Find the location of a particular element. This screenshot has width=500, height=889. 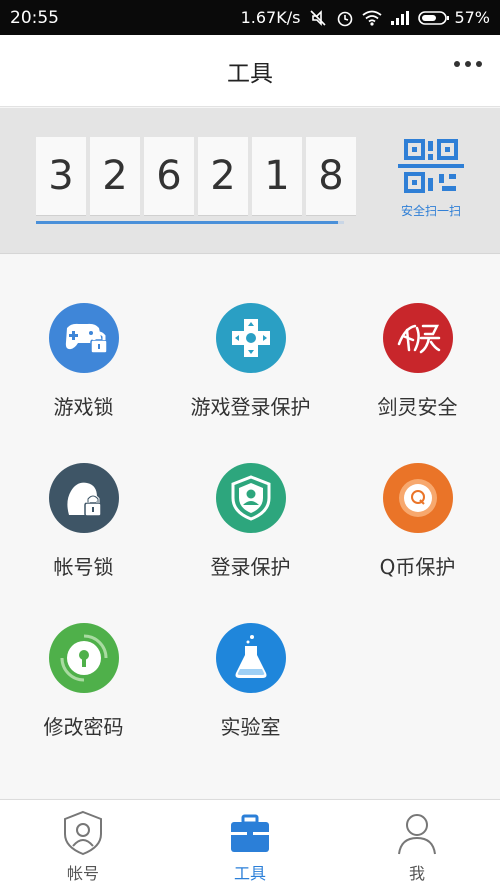

battery-status: 57% is located at coordinates (454, 17).